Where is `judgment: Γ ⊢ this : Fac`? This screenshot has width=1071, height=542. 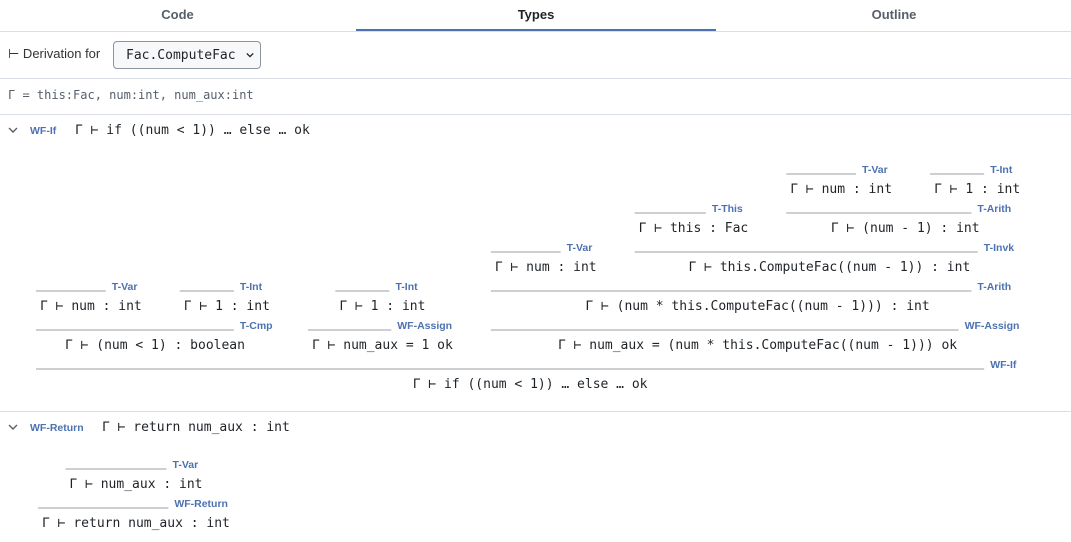
judgment: Γ ⊢ this : Fac is located at coordinates (694, 228).